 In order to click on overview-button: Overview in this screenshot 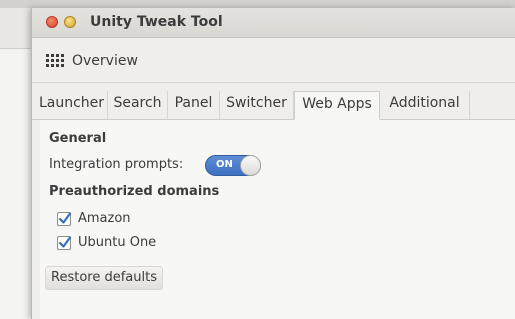, I will do `click(92, 61)`.